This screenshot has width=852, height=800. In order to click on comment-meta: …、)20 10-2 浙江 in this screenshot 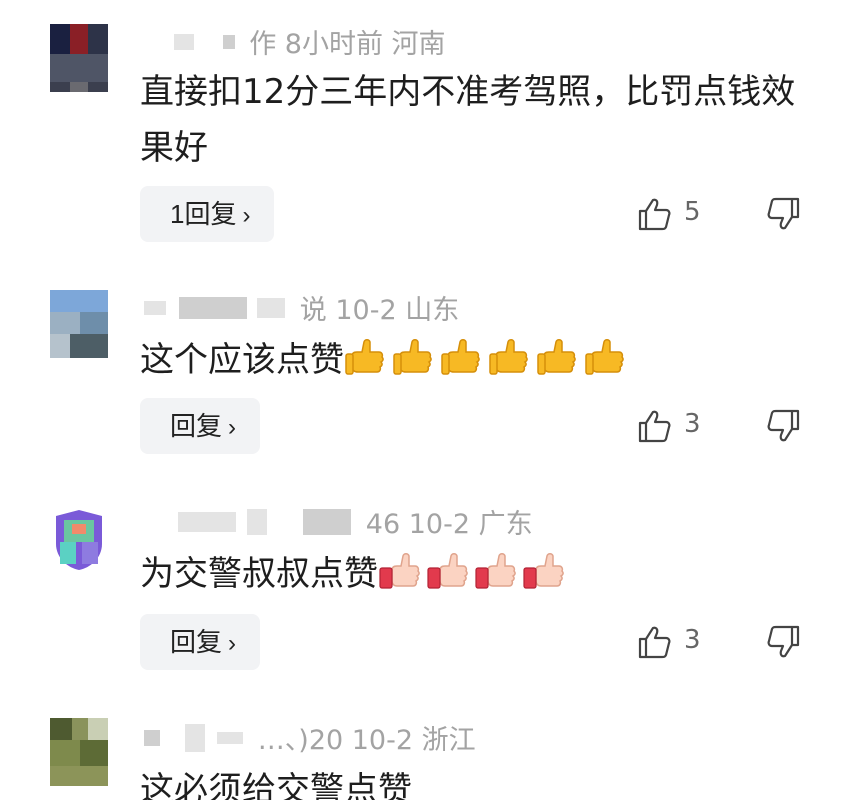, I will do `click(308, 737)`.